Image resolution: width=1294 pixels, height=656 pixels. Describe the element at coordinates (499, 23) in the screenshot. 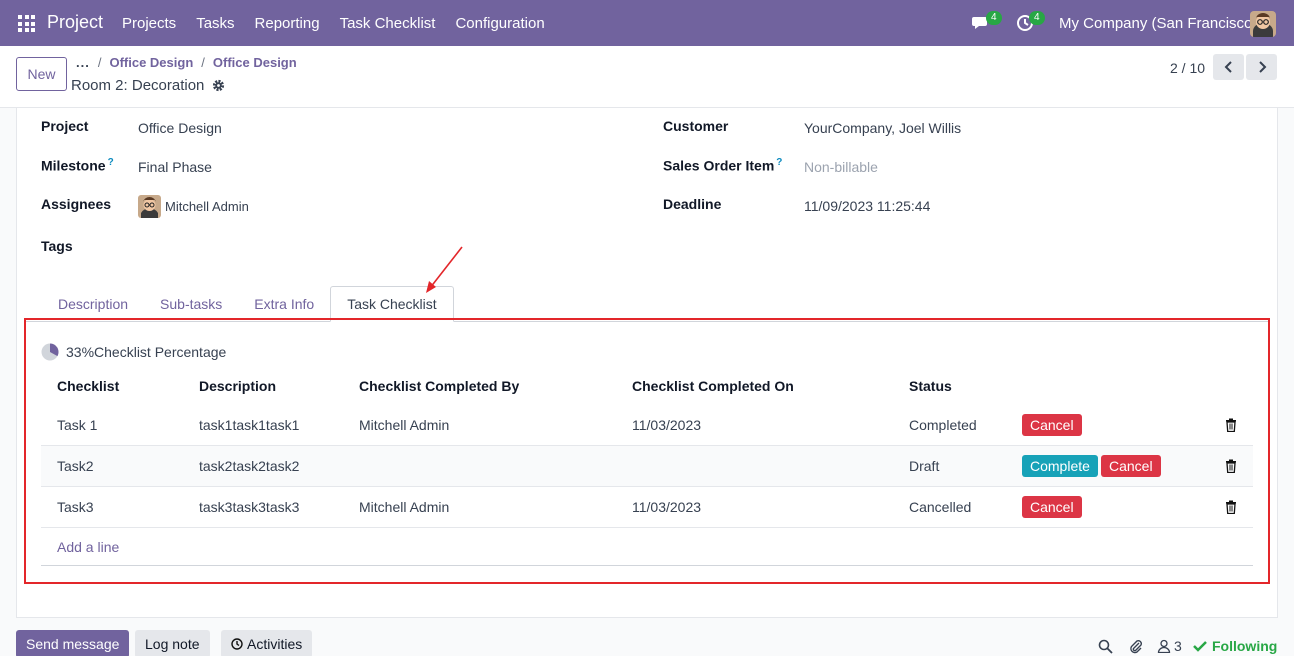

I see `menu-item-configuration: Configuration` at that location.